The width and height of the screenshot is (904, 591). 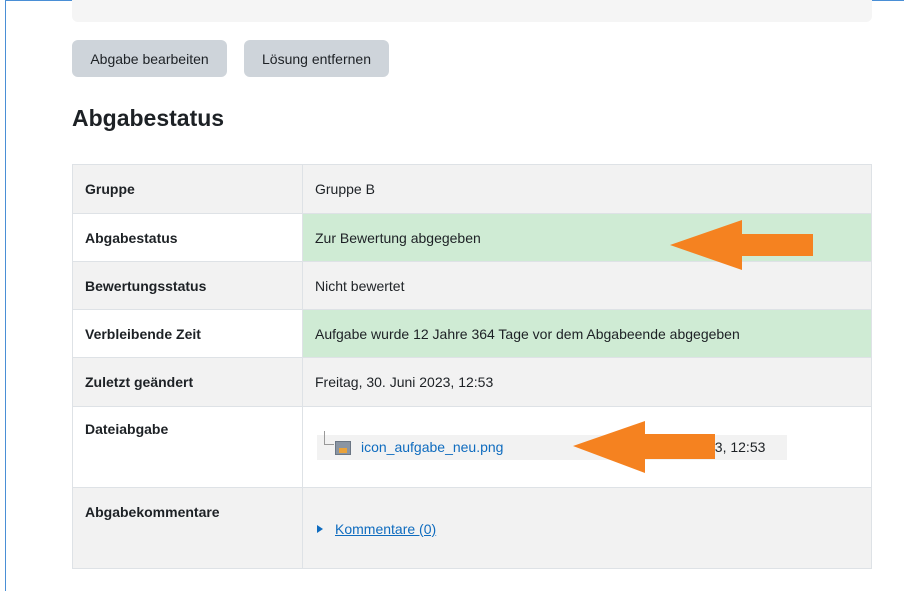 I want to click on group-value: Gruppe B, so click(x=587, y=189).